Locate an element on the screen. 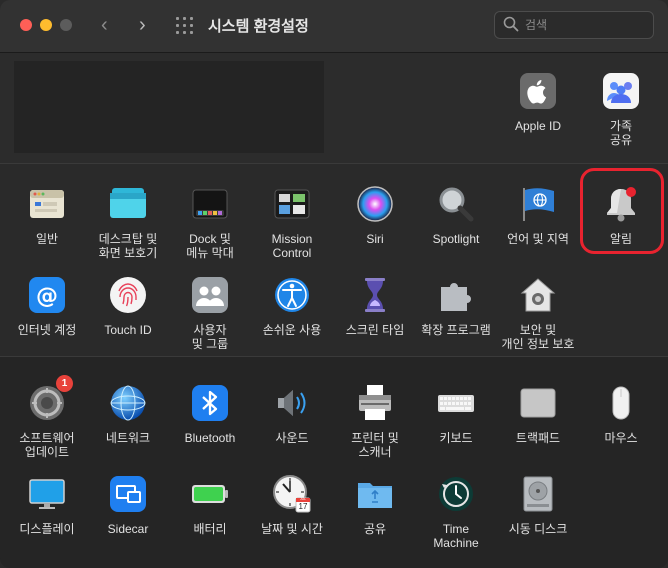 The height and width of the screenshot is (568, 668). pane-apple-id: Apple ID is located at coordinates (538, 102).